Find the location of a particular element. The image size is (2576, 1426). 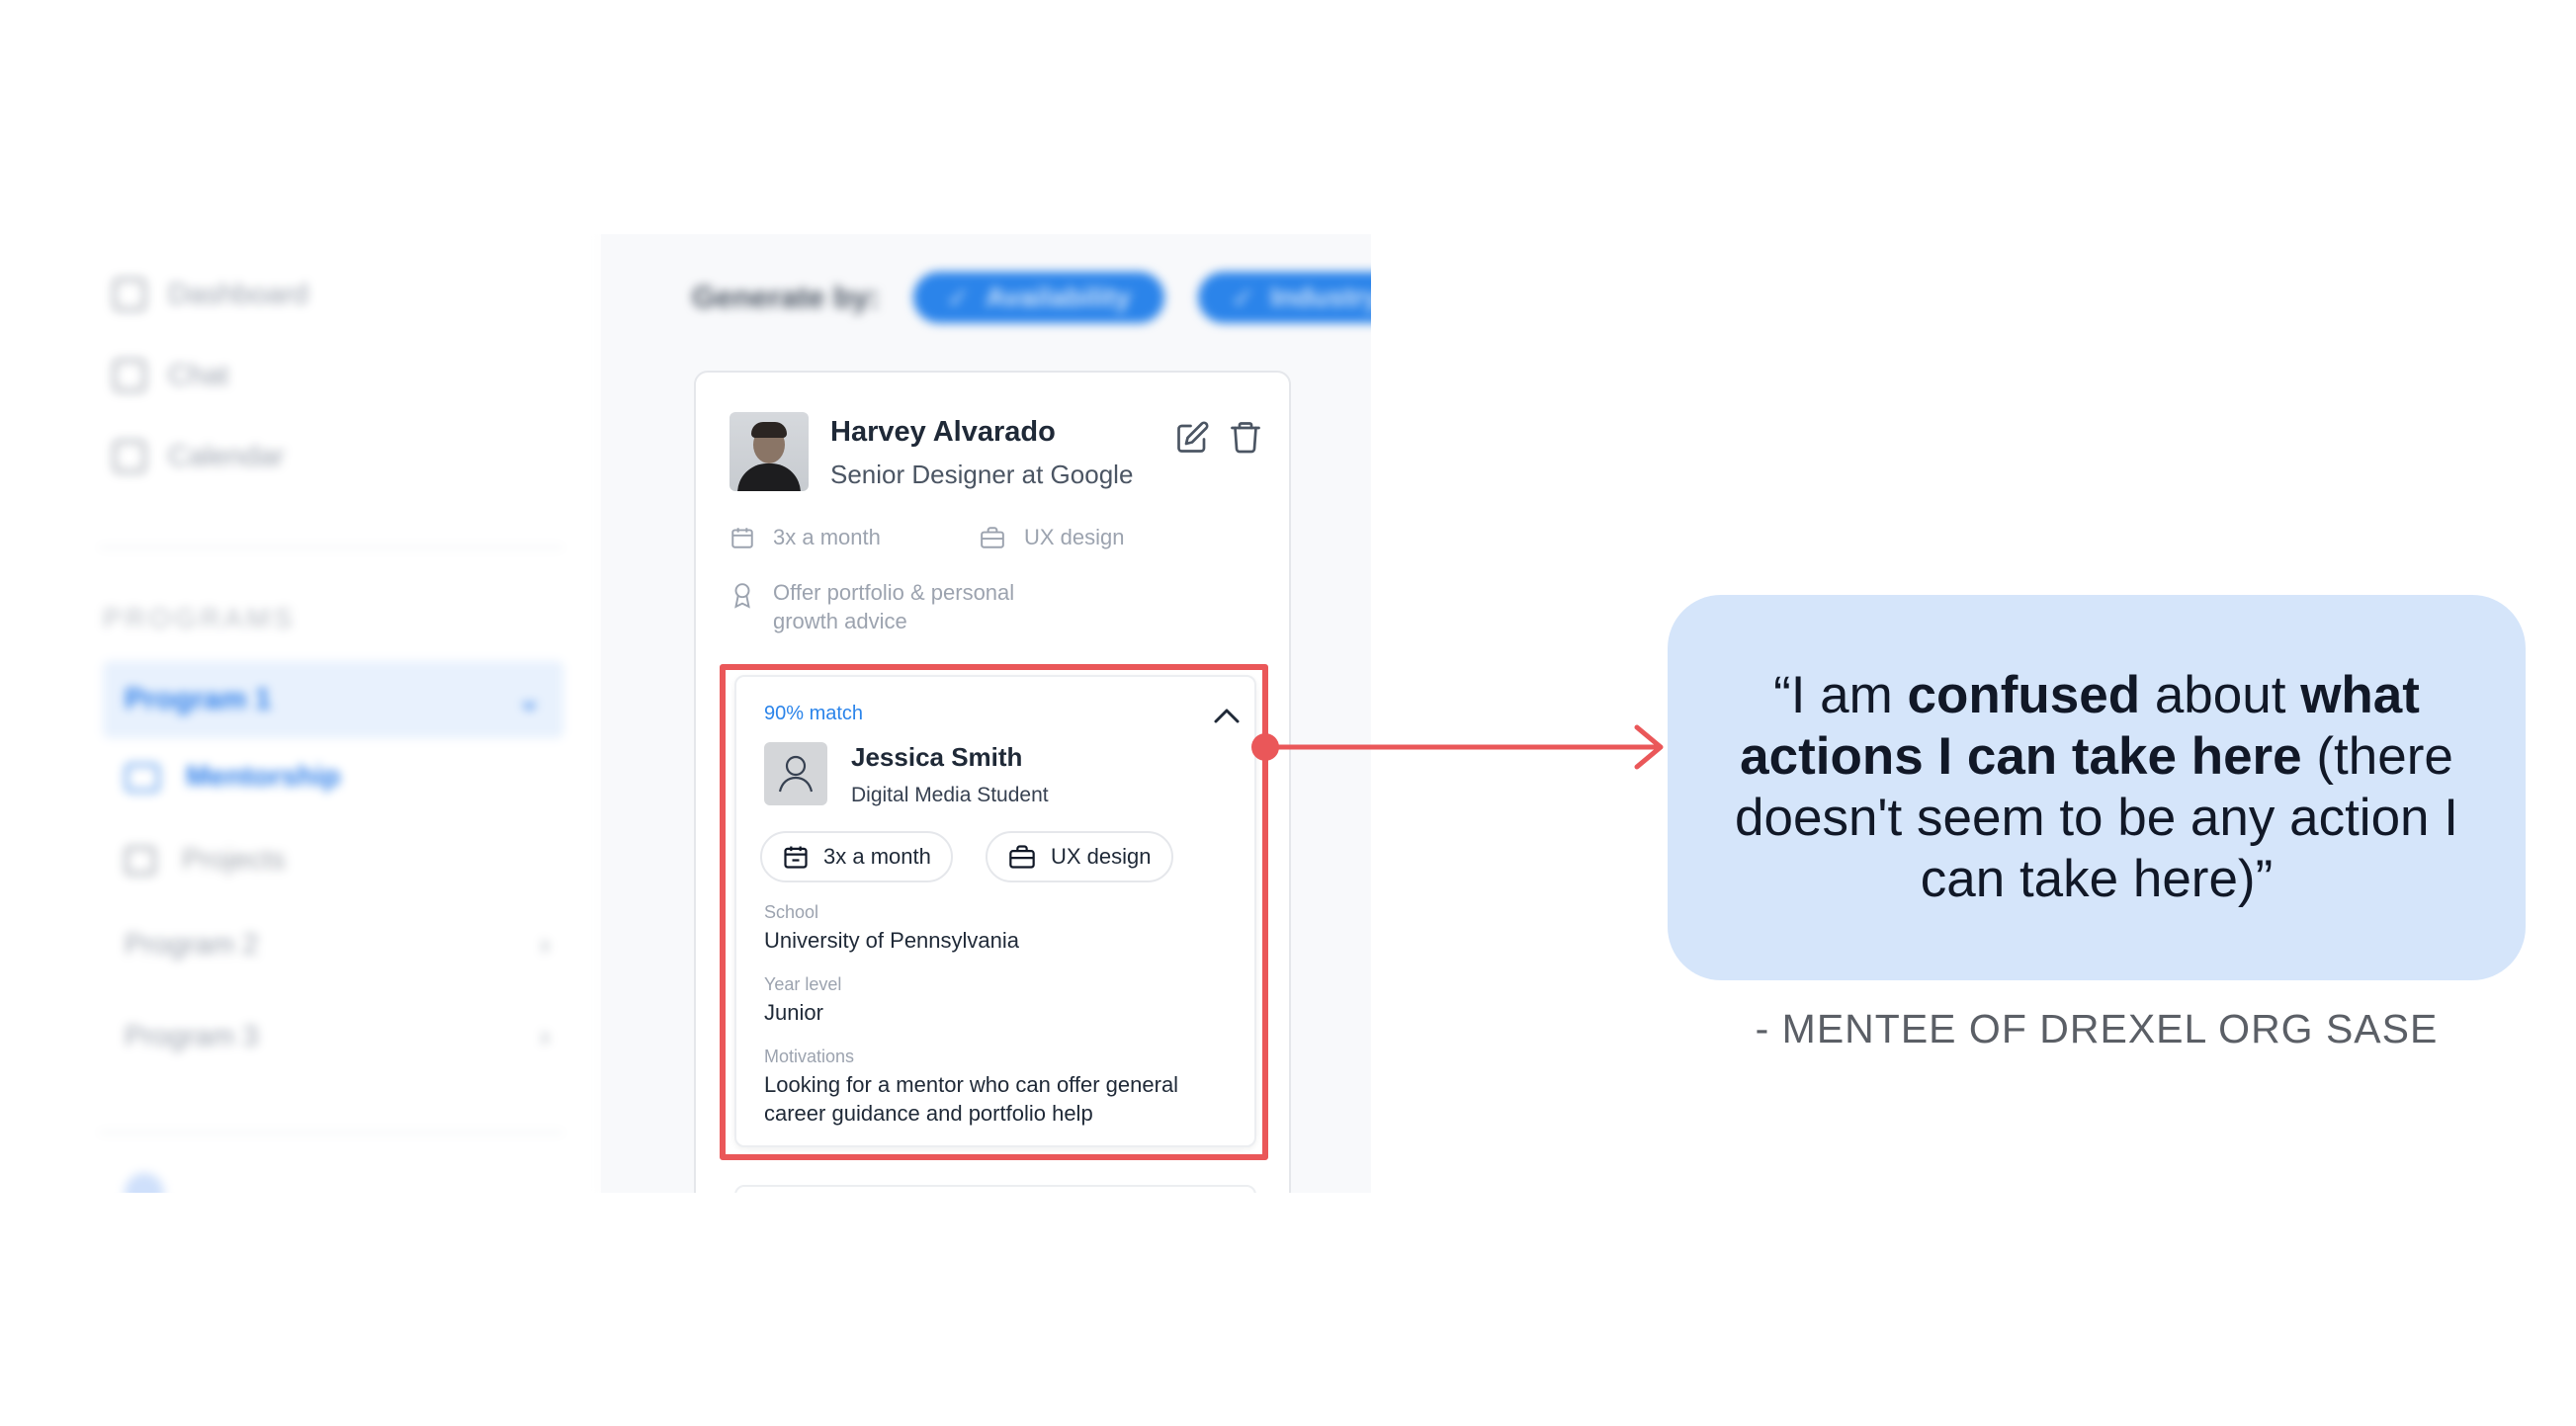

award-icon is located at coordinates (742, 596).